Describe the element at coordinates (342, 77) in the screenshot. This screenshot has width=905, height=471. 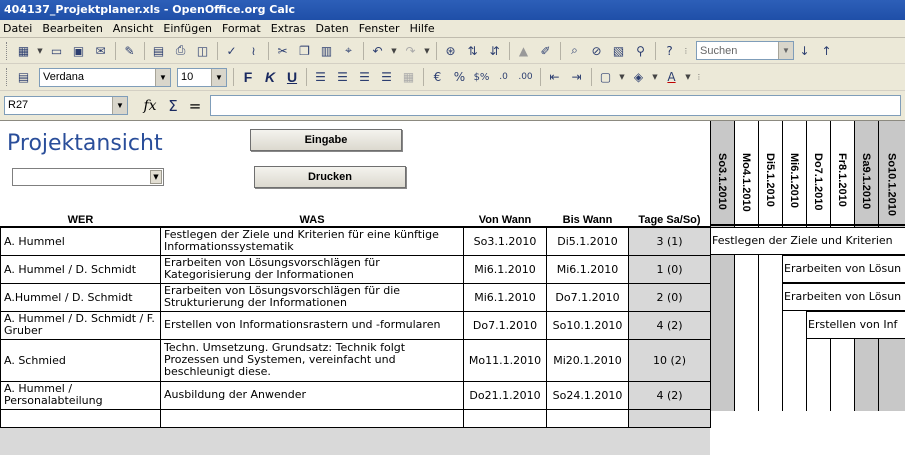
I see `align-center-icon: ☰` at that location.